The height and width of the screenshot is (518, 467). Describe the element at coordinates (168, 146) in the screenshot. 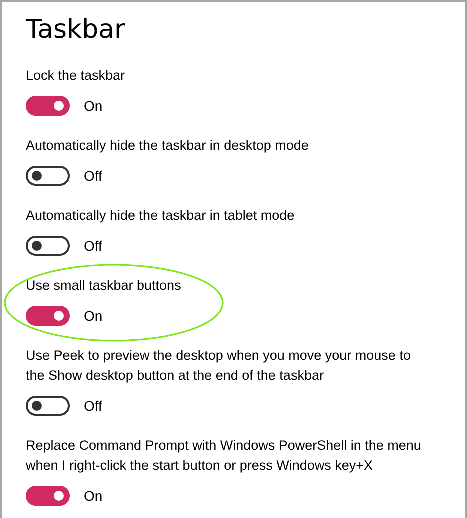

I see `setting-label: Automatically hide the taskbar in desktop mode` at that location.